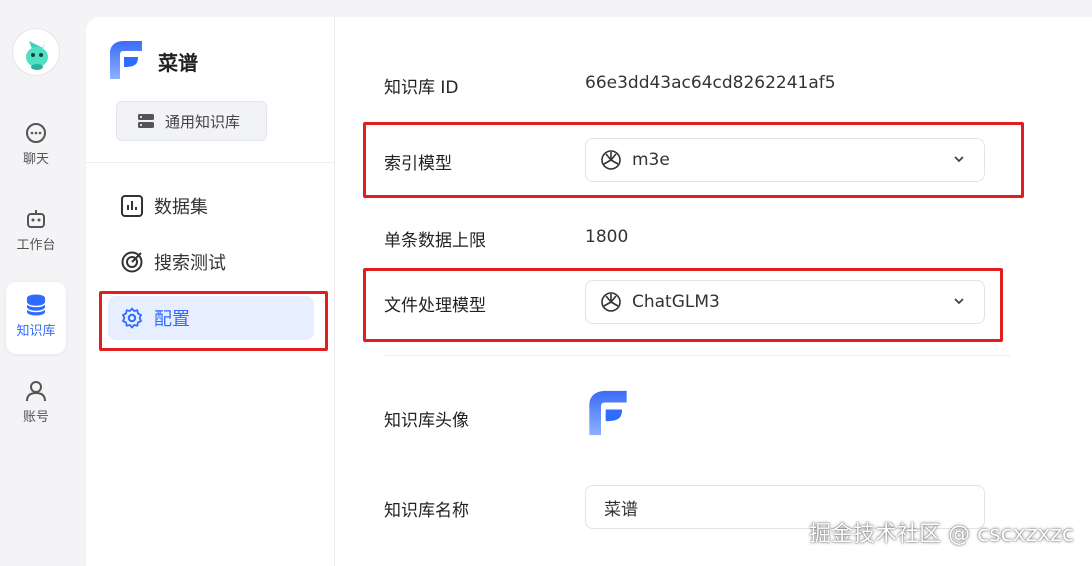 This screenshot has width=1092, height=566. What do you see at coordinates (36, 318) in the screenshot?
I see `rail-item-knowledge-base: 知识库` at bounding box center [36, 318].